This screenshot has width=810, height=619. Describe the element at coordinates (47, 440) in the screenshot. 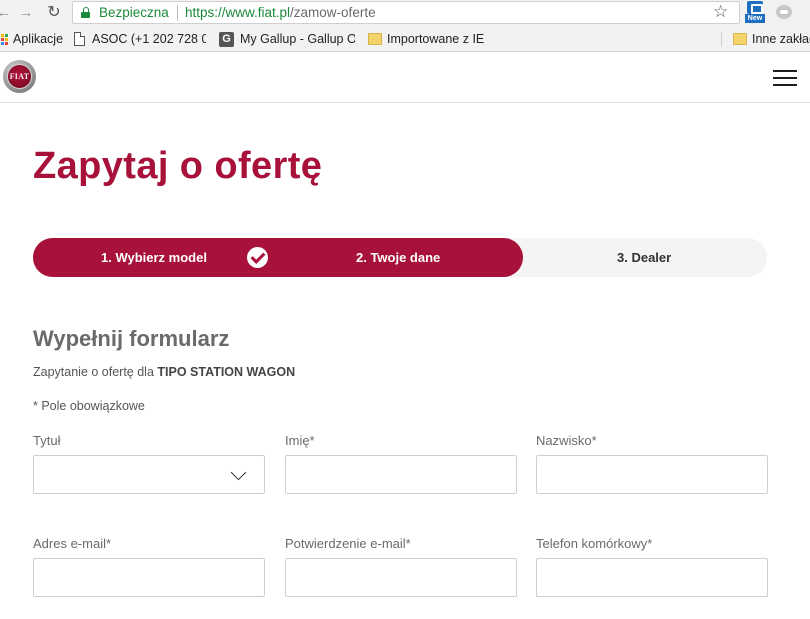

I see `title-label: Tytuł` at that location.